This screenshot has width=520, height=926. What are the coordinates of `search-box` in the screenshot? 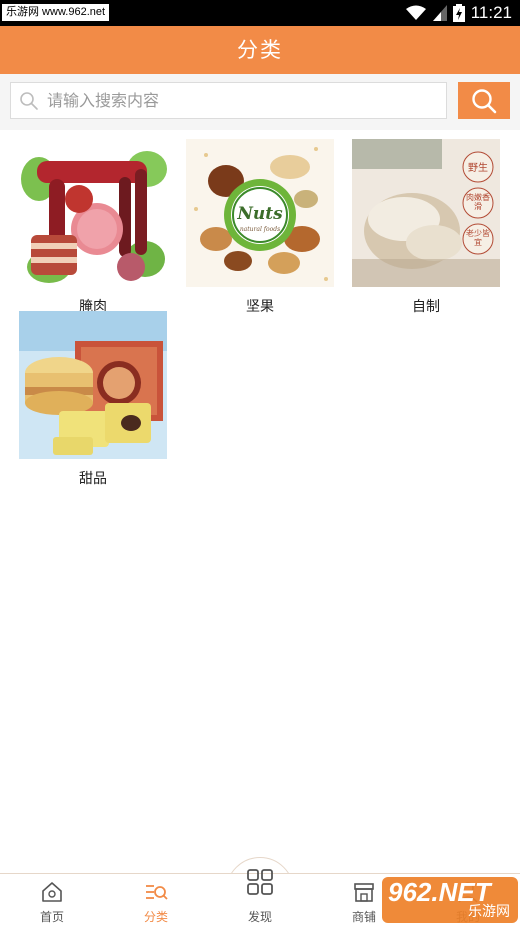 It's located at (228, 100).